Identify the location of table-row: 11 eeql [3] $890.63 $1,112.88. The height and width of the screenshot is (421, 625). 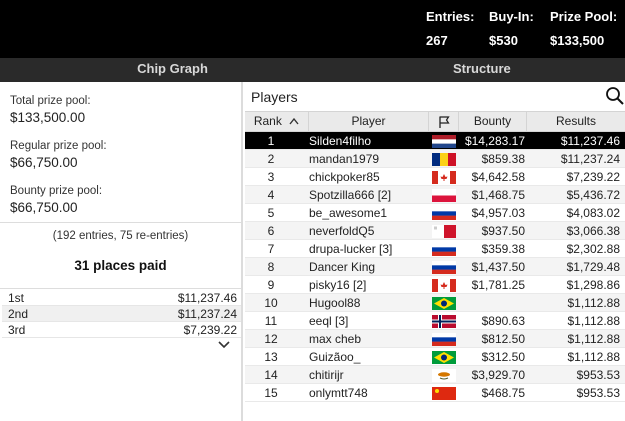
(435, 321).